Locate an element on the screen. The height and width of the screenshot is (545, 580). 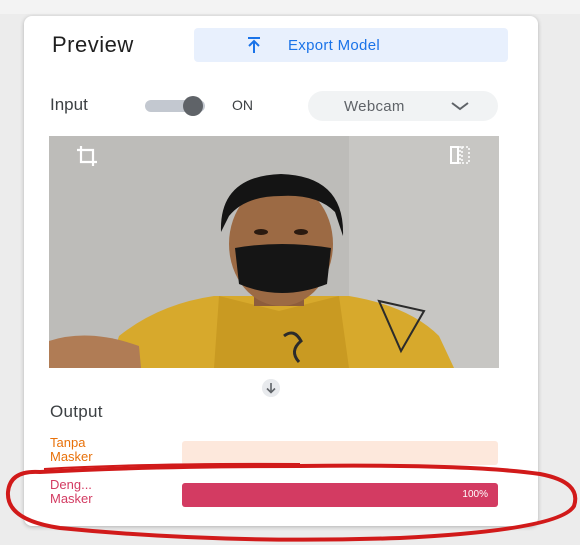
confidence-bar-fill is located at coordinates (340, 495).